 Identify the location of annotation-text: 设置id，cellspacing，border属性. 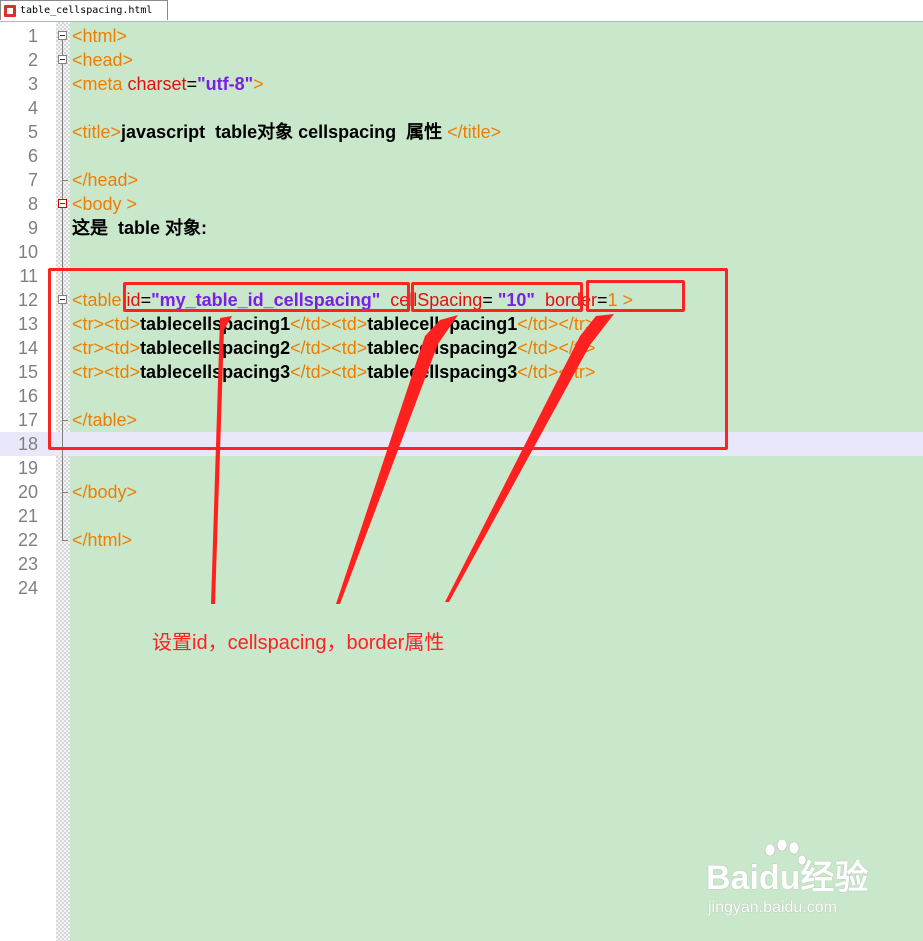
(298, 643).